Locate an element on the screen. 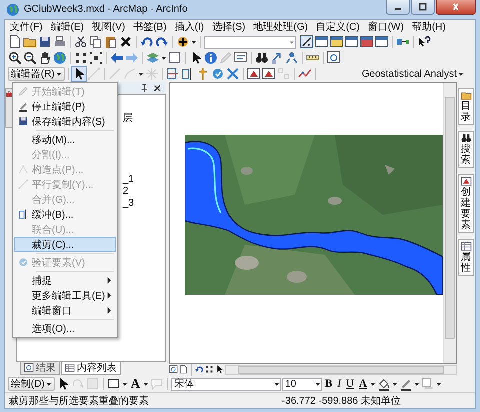 Image resolution: width=480 pixels, height=412 pixels. back-arrow-icon is located at coordinates (117, 58).